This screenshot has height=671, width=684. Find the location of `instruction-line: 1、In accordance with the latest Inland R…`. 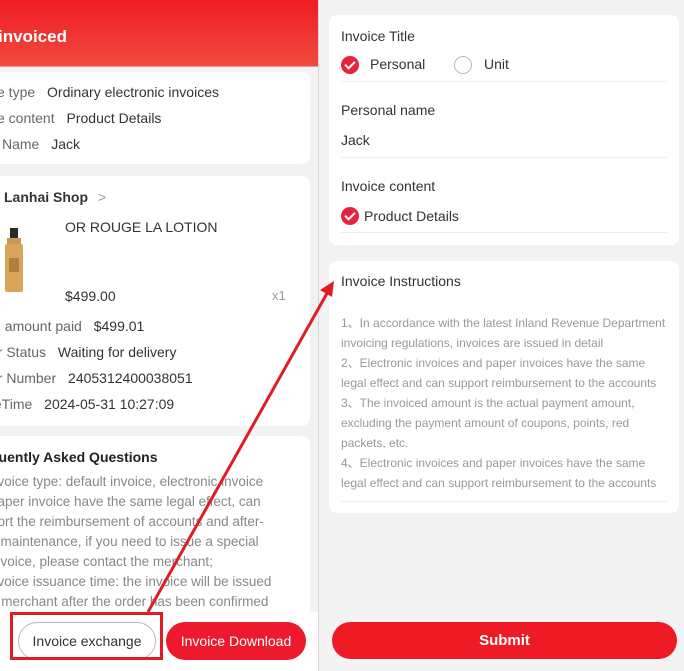

instruction-line: 1、In accordance with the latest Inland R… is located at coordinates (503, 323).